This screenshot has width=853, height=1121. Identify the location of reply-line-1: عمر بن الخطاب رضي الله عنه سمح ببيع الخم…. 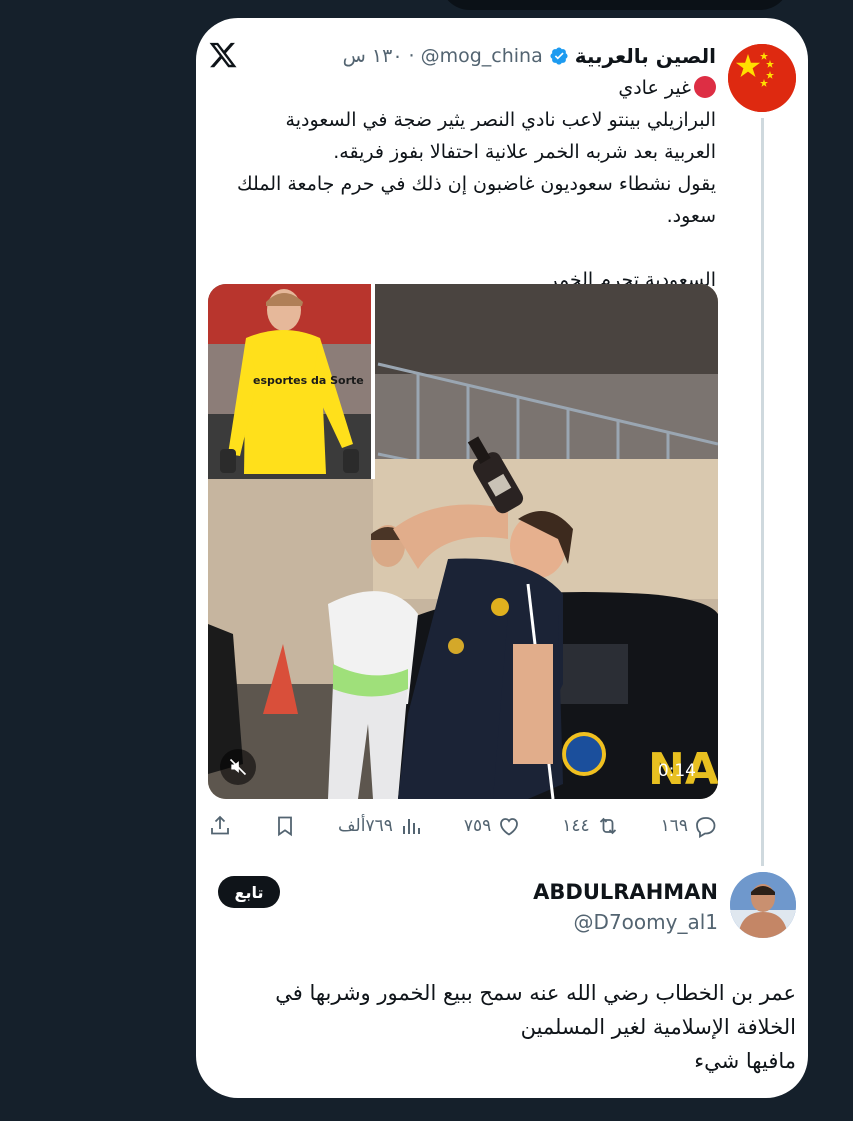
(535, 993).